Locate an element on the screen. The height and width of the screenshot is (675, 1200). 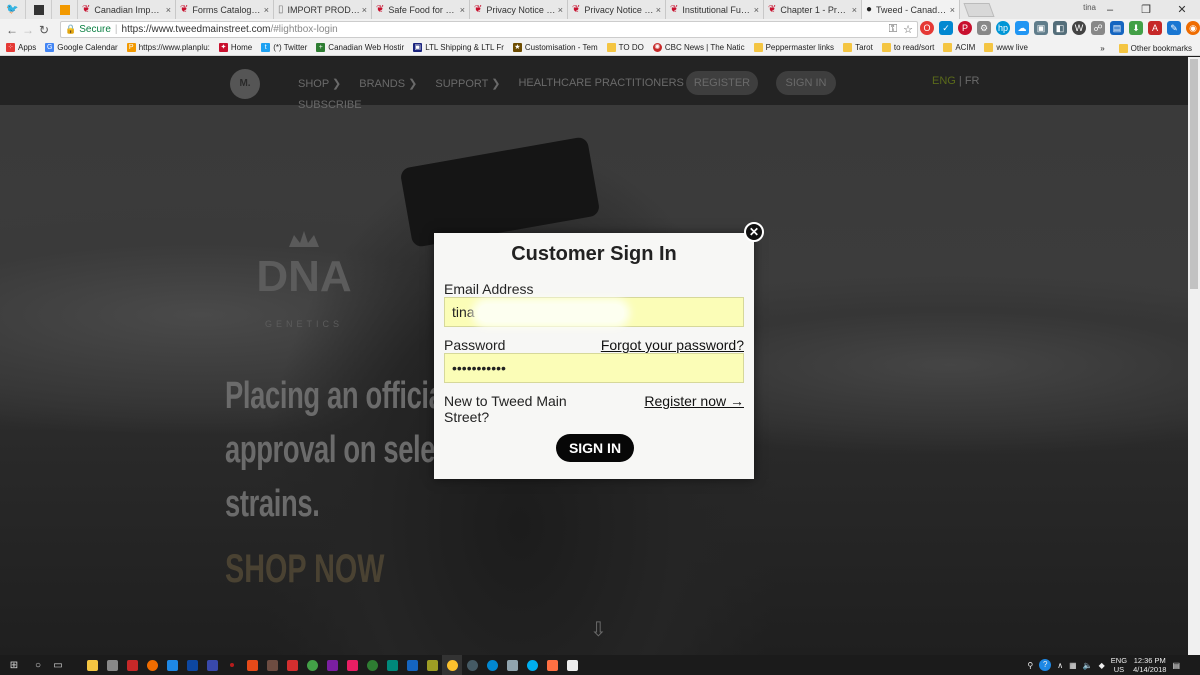
bookmark-item: G Google Calendar is located at coordinates (81, 47).